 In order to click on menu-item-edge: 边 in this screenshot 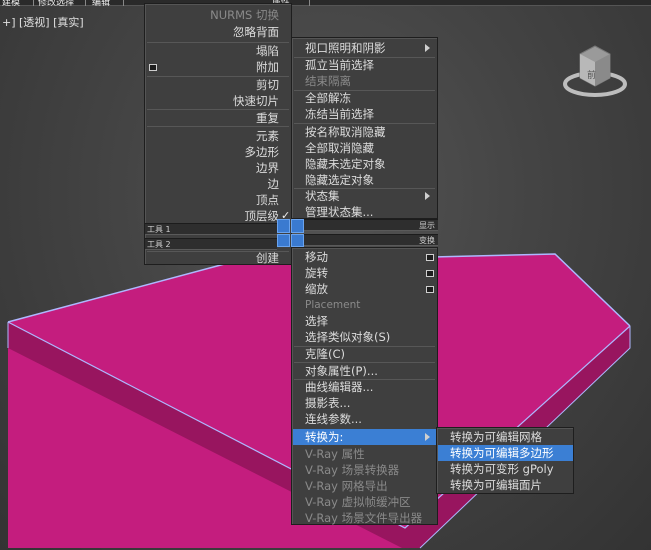, I will do `click(212, 184)`.